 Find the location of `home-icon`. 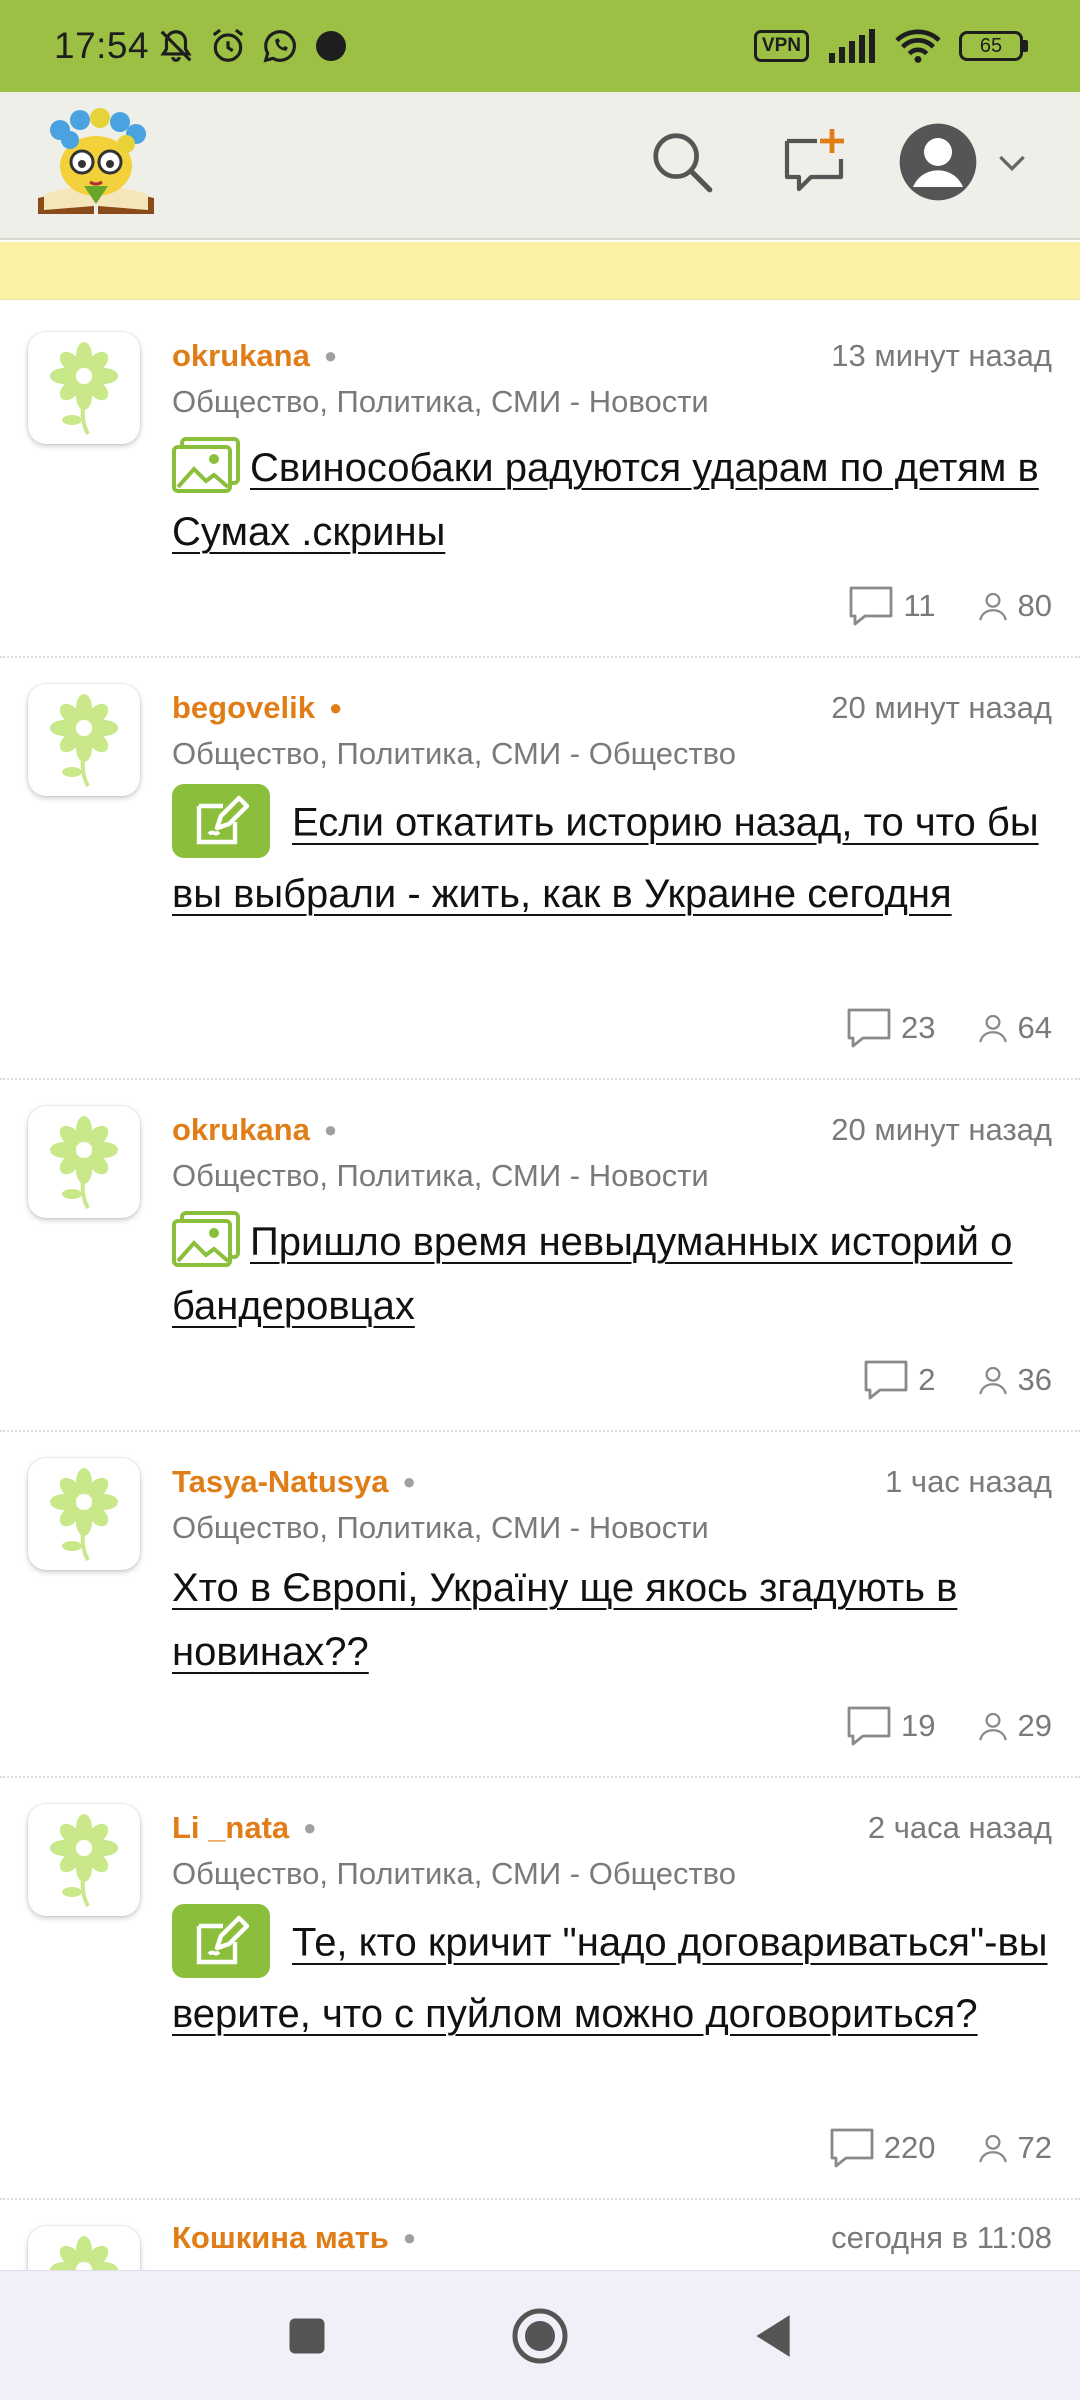

home-icon is located at coordinates (540, 2336).